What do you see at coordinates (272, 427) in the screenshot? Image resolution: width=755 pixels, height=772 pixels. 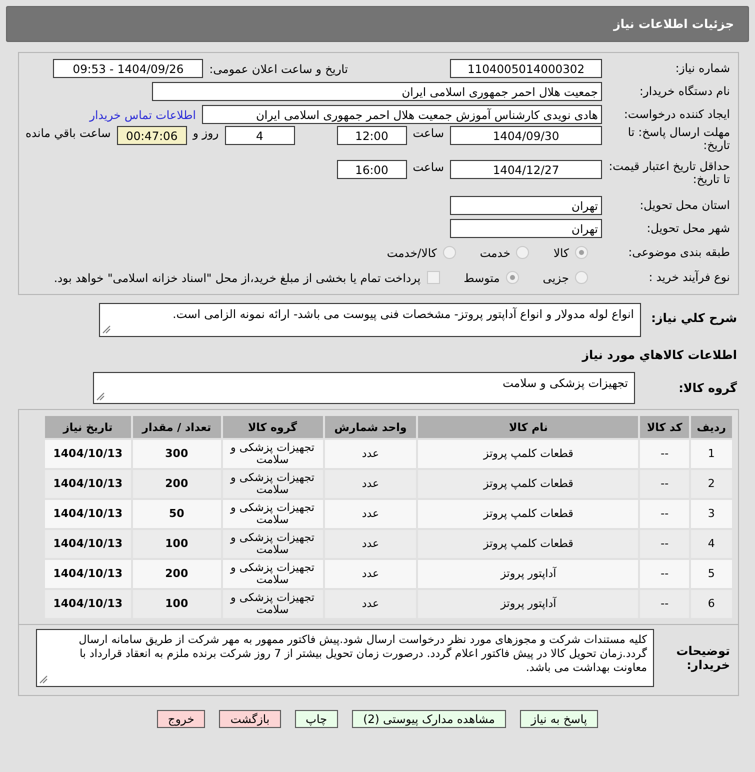 I see `column-header: گروه کالا` at bounding box center [272, 427].